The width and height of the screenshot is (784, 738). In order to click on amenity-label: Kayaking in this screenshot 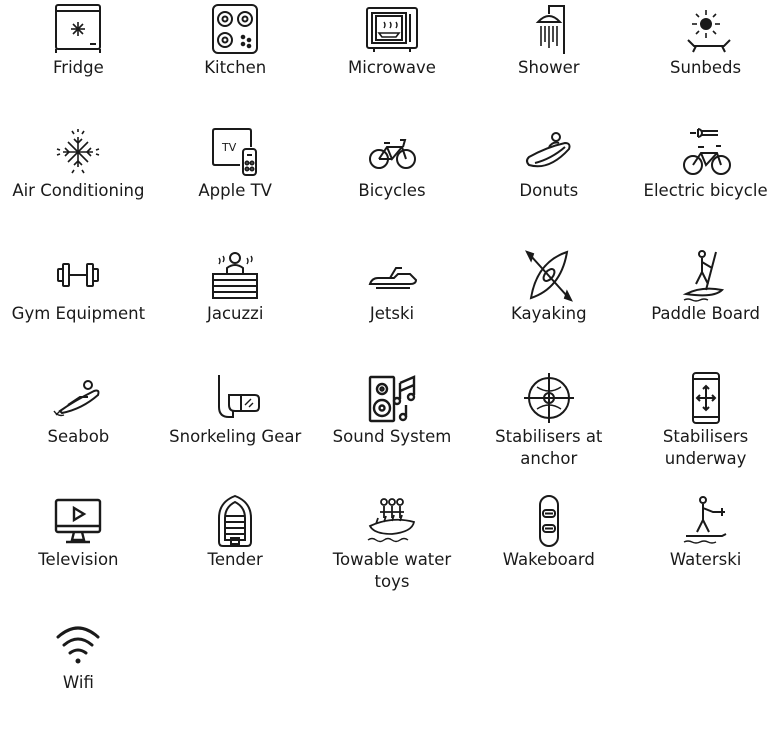, I will do `click(548, 313)`.